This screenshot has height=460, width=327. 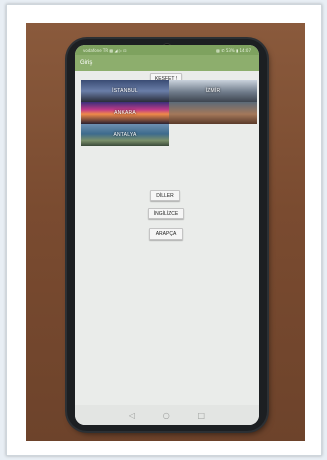 I want to click on status-right: ▩ ✆ 53% ▮ 14:07, so click(x=233, y=50).